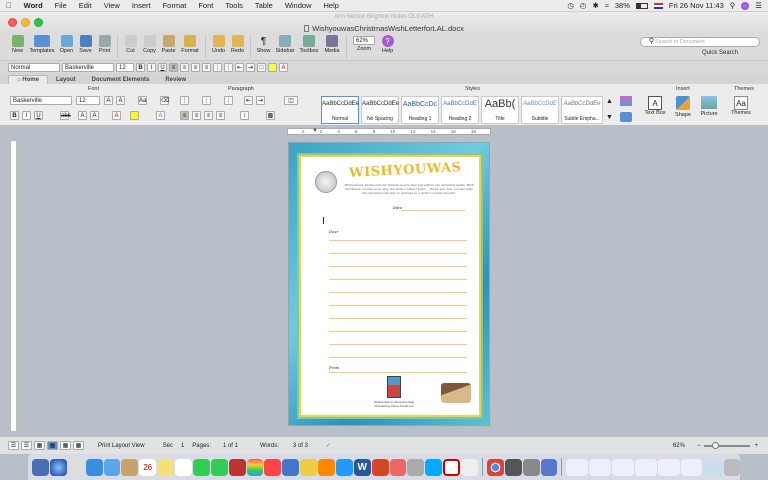  I want to click on numbering-button: ⋮, so click(228, 67).